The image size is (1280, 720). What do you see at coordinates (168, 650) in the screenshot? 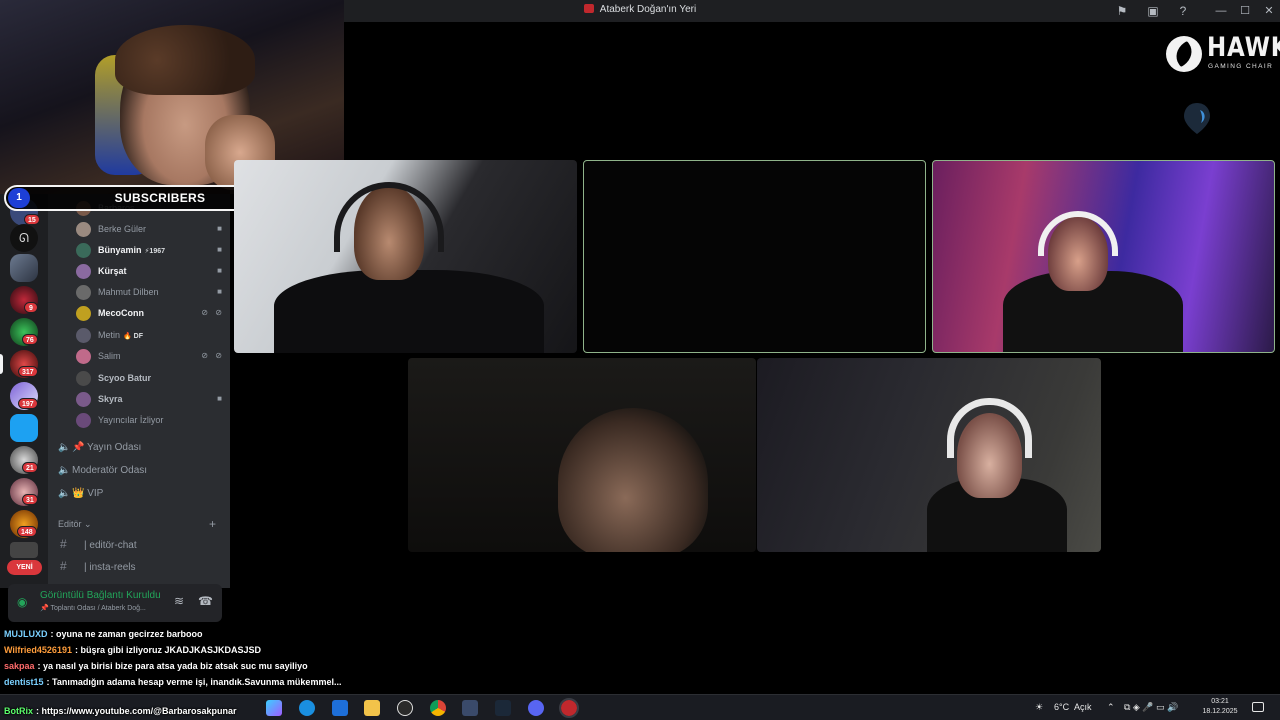
I see `chat-text: : büşra gibi izliyoruz JKADJKASJKDASJSD` at bounding box center [168, 650].